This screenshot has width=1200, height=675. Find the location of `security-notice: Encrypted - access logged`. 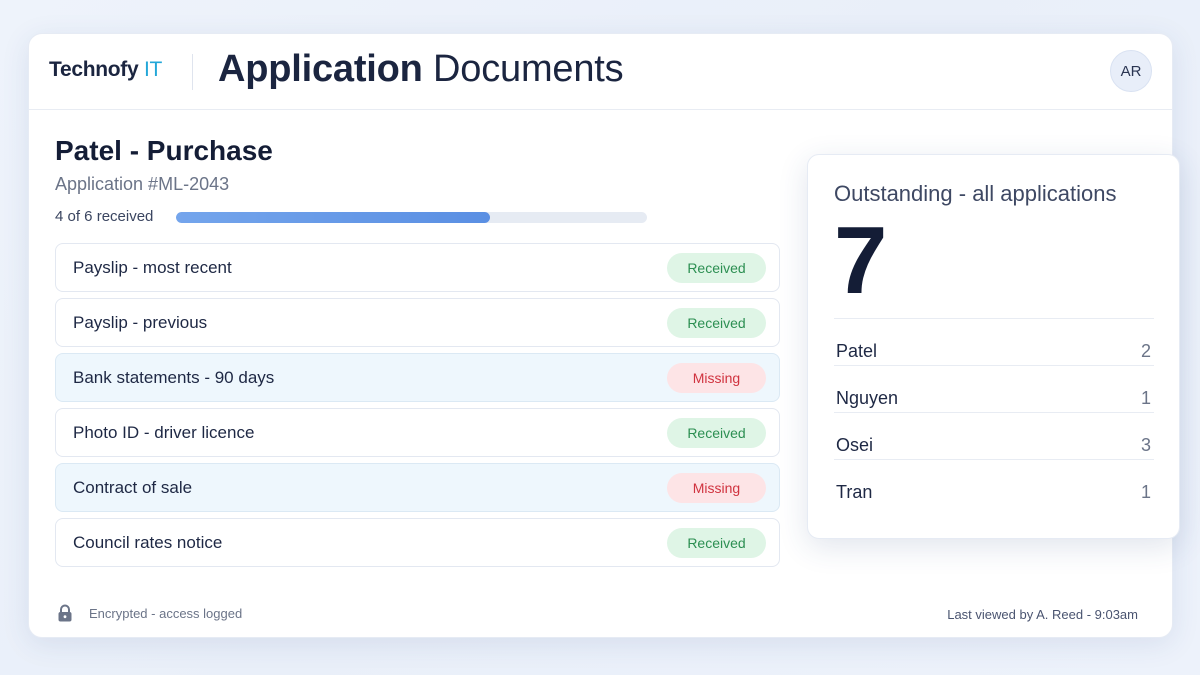

security-notice: Encrypted - access logged is located at coordinates (149, 613).